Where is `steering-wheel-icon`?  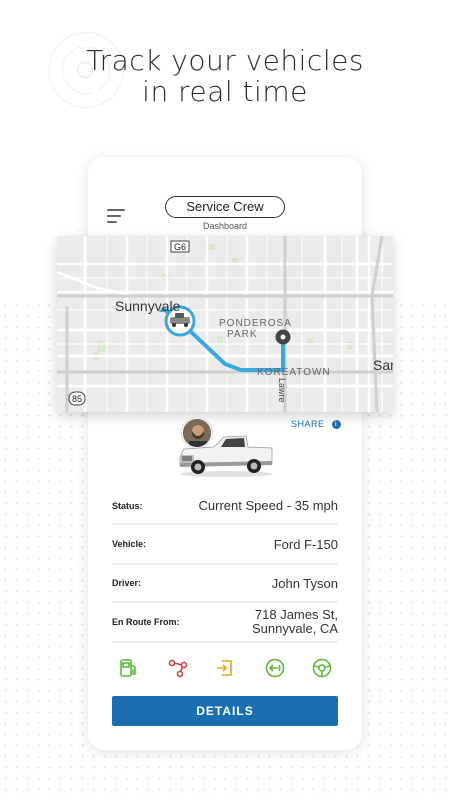 steering-wheel-icon is located at coordinates (322, 668).